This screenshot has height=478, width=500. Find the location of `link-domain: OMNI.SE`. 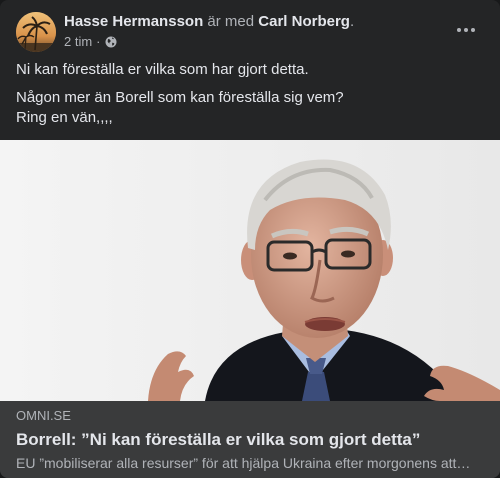

link-domain: OMNI.SE is located at coordinates (43, 415).